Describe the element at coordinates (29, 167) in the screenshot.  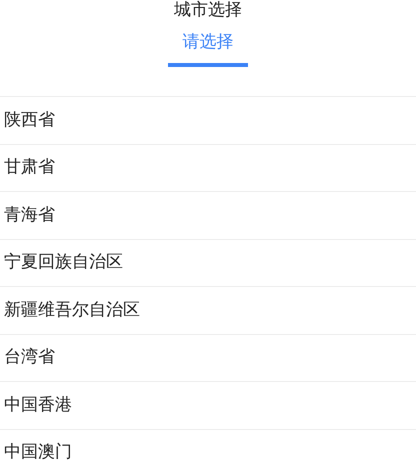
I see `province-item: 甘肃省` at that location.